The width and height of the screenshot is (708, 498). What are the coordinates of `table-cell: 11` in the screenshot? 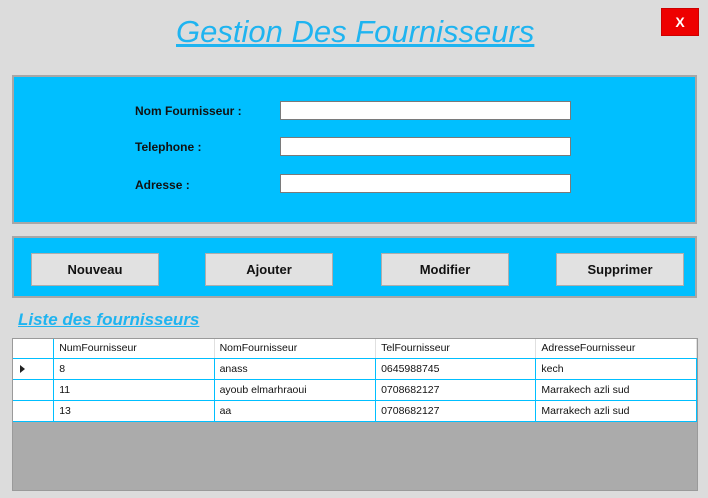 It's located at (134, 390).